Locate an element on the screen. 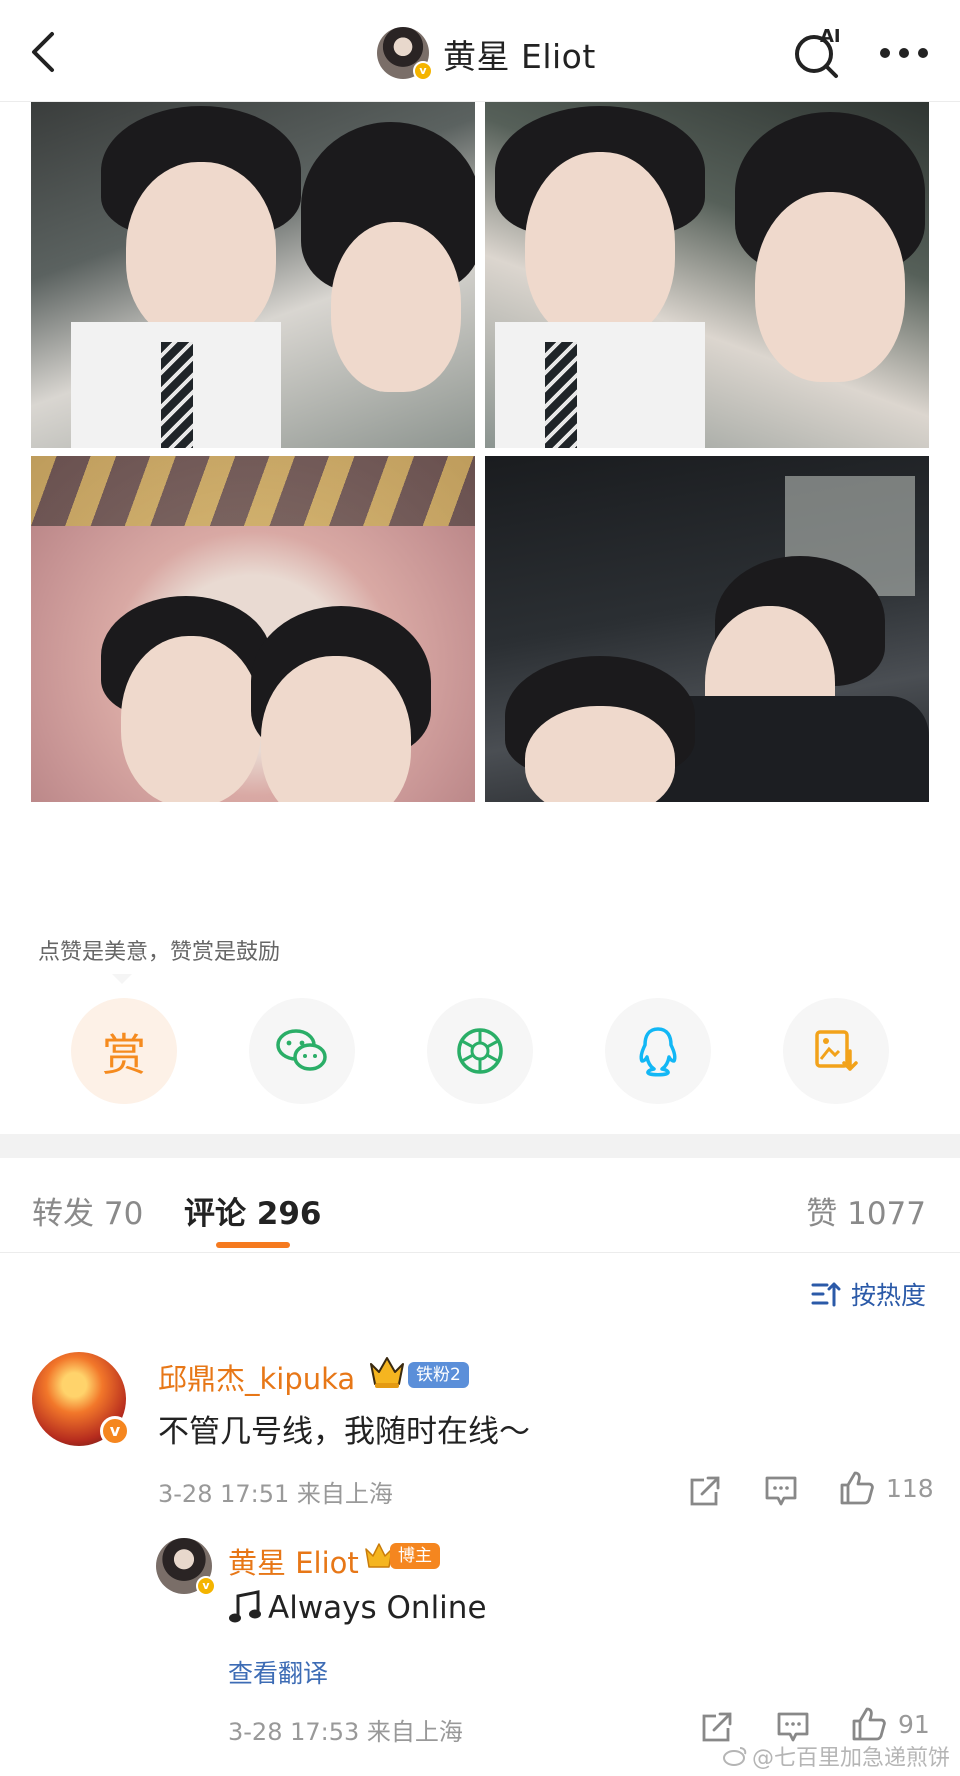 The height and width of the screenshot is (1776, 960). crown-icon is located at coordinates (387, 1372).